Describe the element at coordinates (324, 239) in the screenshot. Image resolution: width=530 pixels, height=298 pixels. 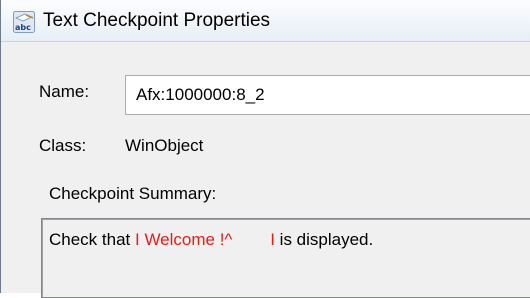
I see `summary-suffix: is displayed.` at that location.